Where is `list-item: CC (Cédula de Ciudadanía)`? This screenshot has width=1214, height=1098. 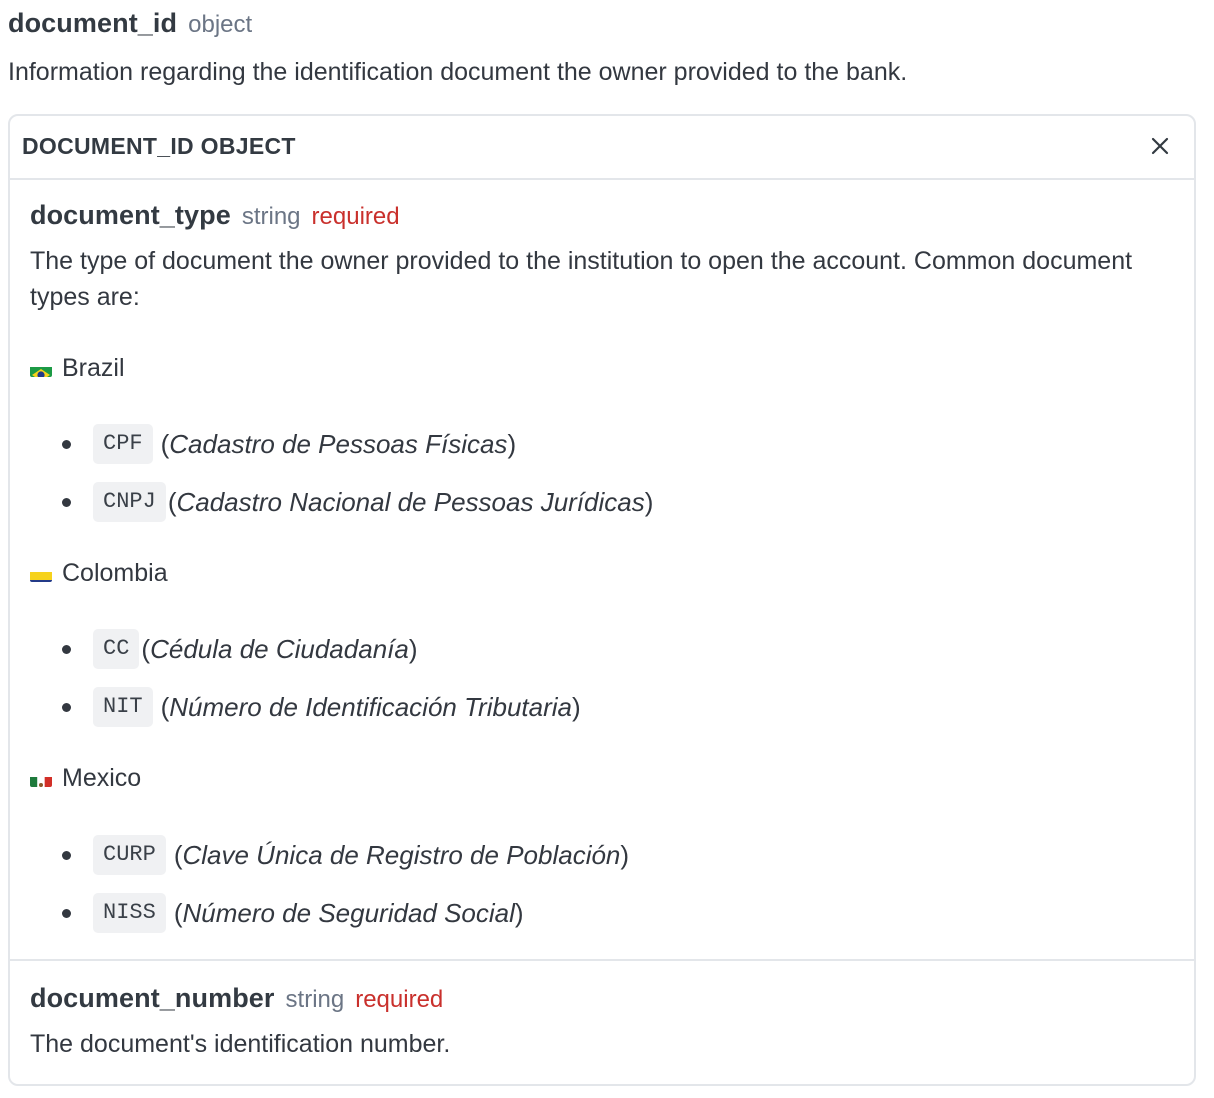 list-item: CC (Cédula de Ciudadanía) is located at coordinates (240, 649).